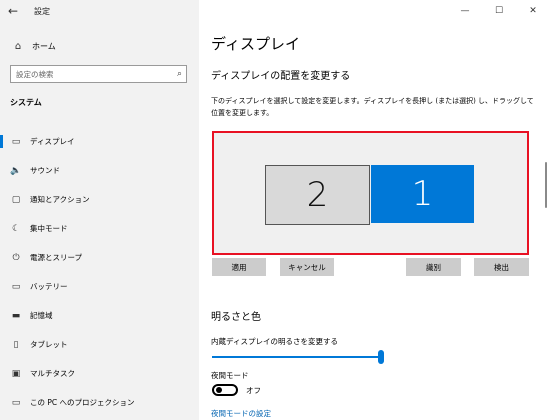  Describe the element at coordinates (42, 11) in the screenshot. I see `app-title: 設定` at that location.